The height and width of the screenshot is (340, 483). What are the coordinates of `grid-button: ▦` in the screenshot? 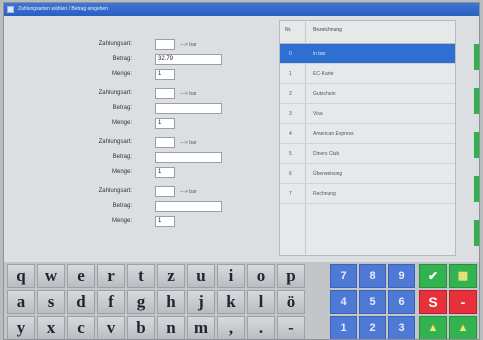 It's located at (463, 276).